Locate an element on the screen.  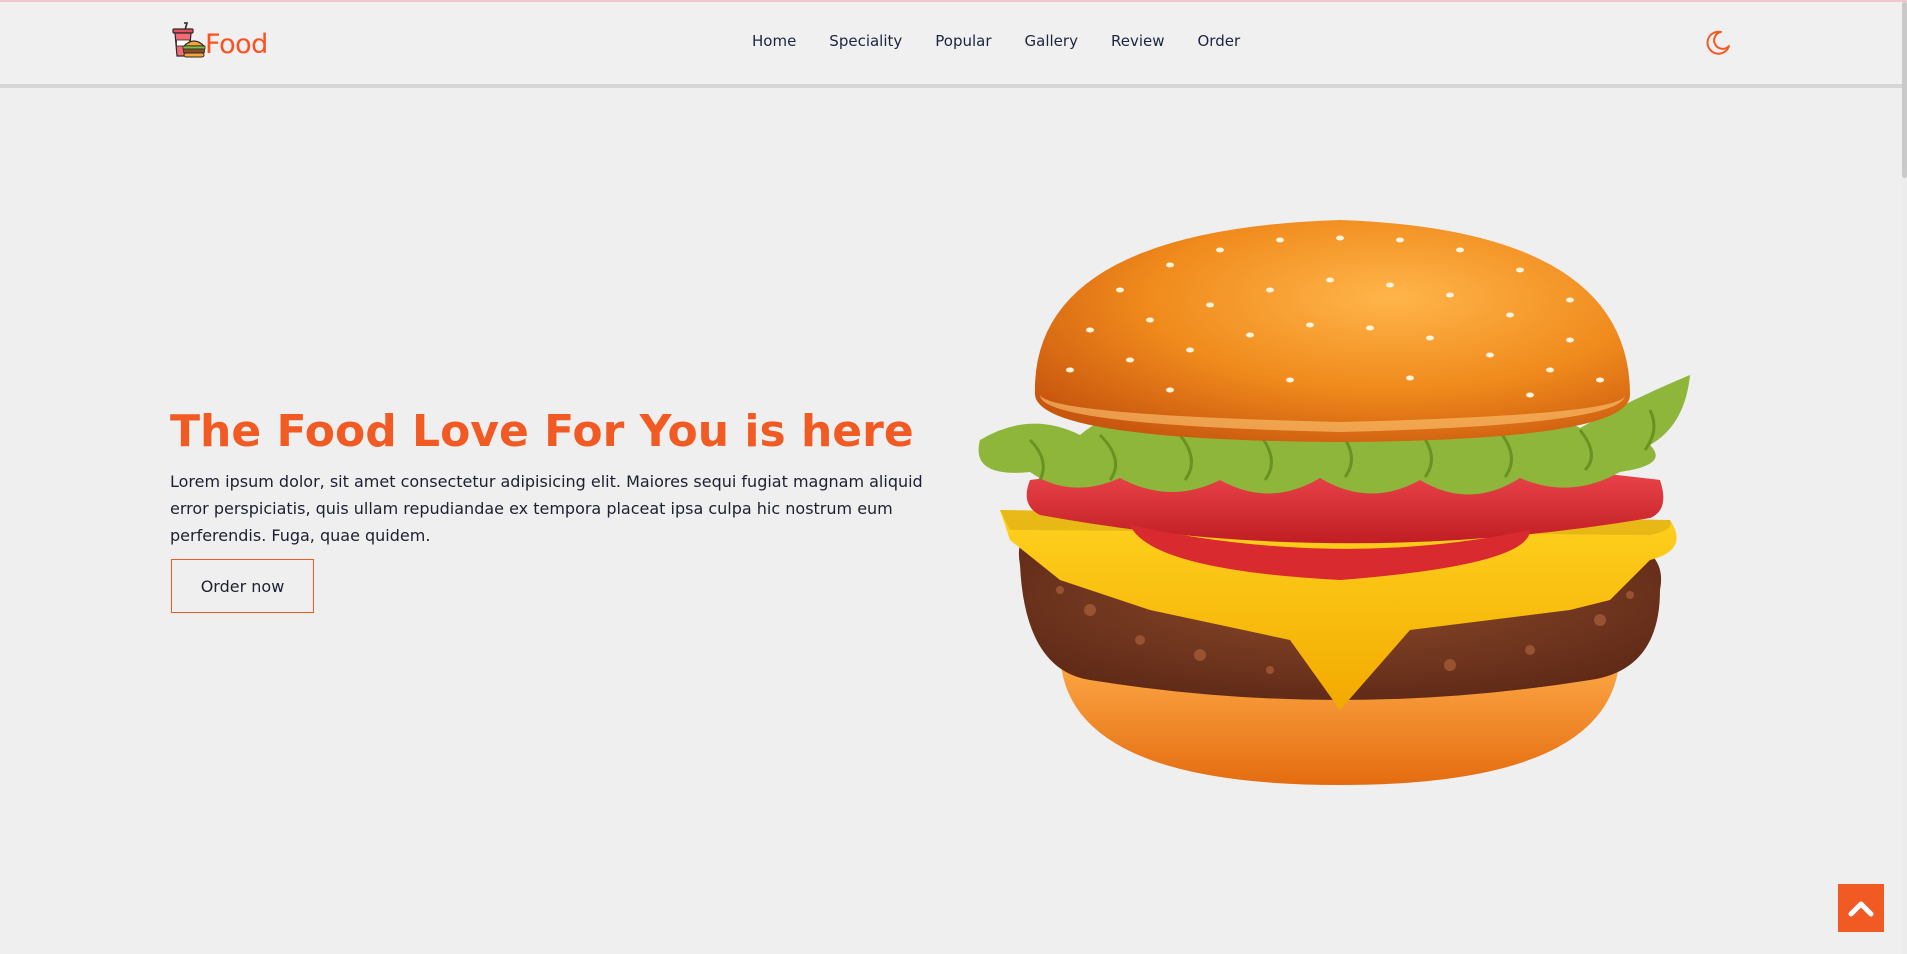
chevron-up-icon is located at coordinates (1861, 909).